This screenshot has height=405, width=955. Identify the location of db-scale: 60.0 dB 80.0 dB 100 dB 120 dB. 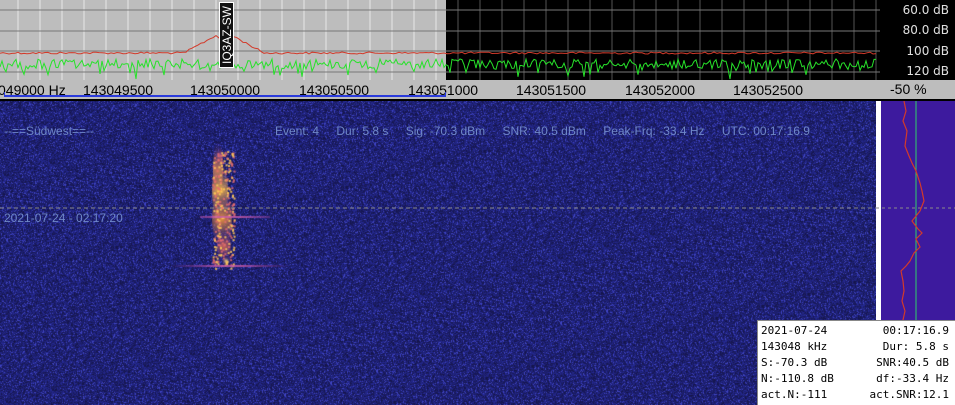
(917, 40).